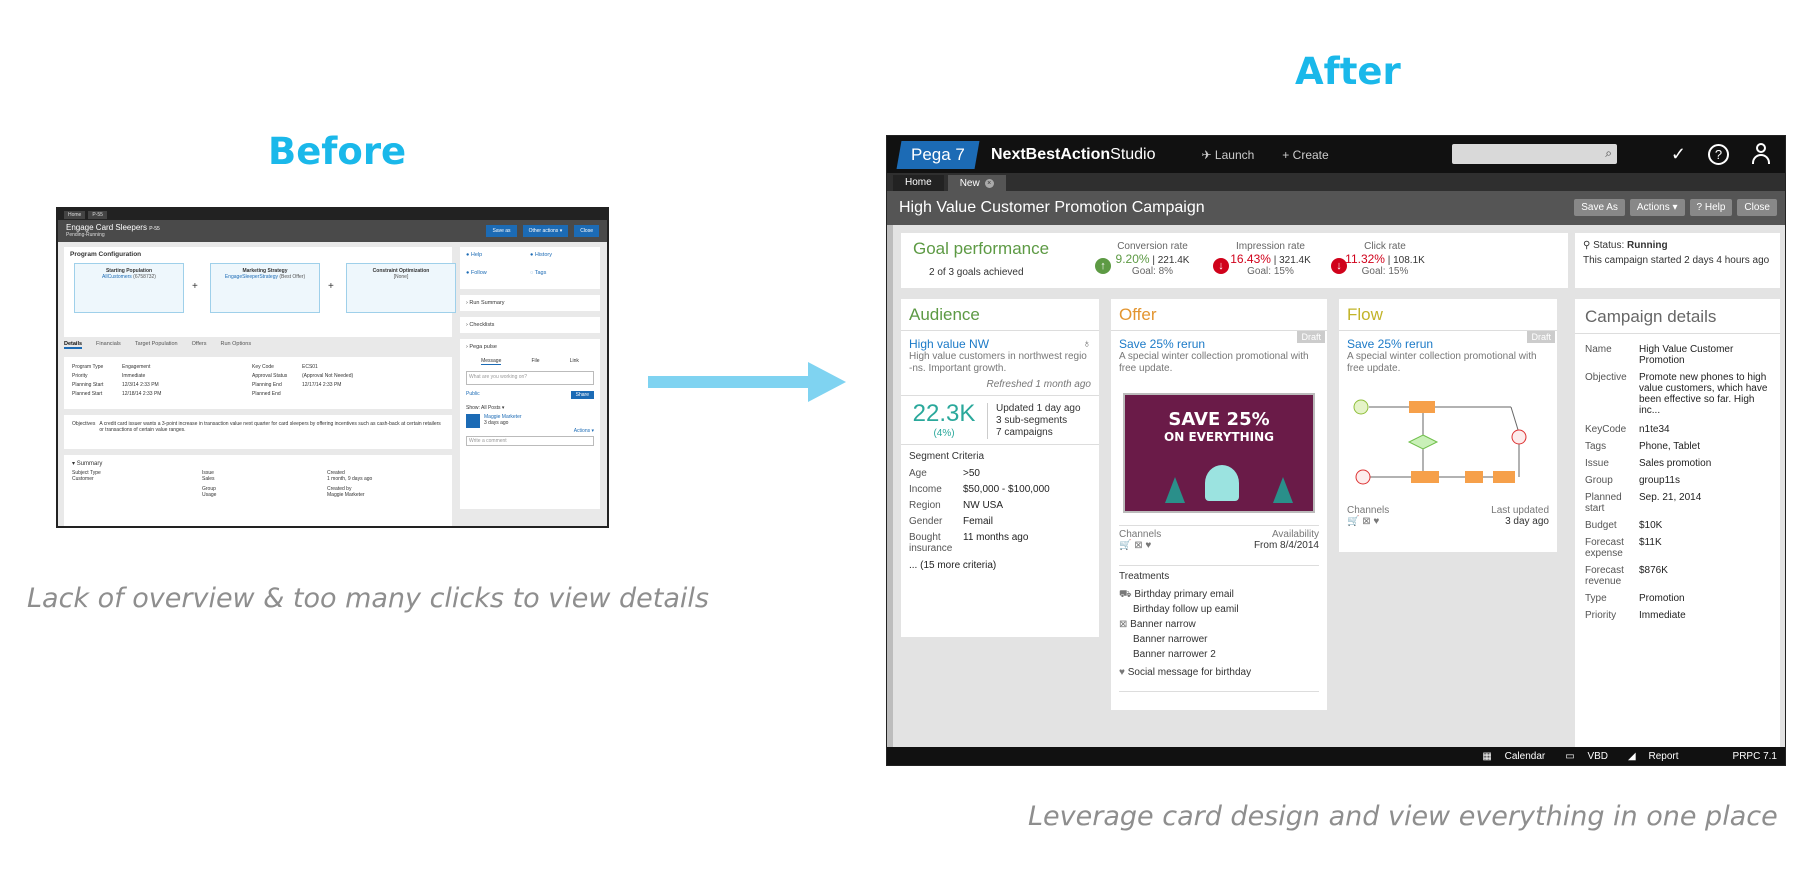  What do you see at coordinates (1657, 207) in the screenshot?
I see `actions-button: Actions ▾` at bounding box center [1657, 207].